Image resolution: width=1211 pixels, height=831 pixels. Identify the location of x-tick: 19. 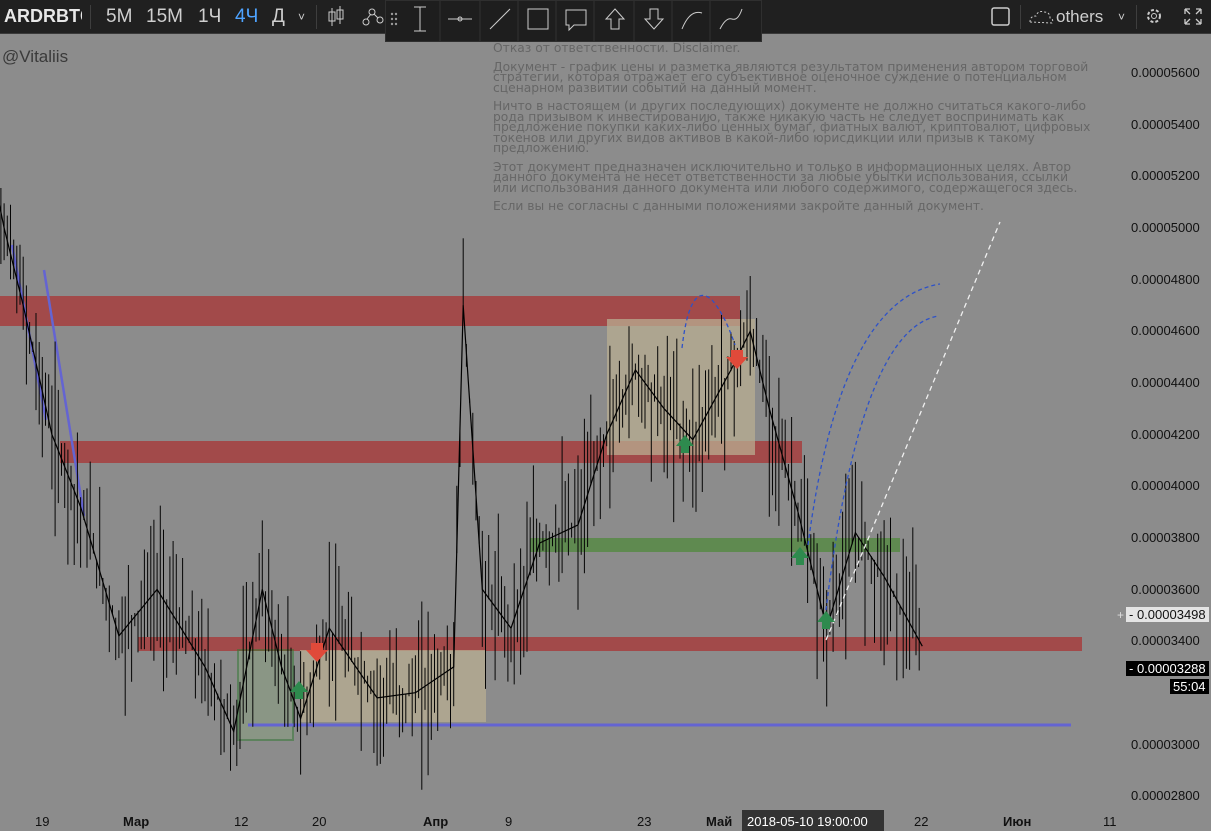
(42, 821).